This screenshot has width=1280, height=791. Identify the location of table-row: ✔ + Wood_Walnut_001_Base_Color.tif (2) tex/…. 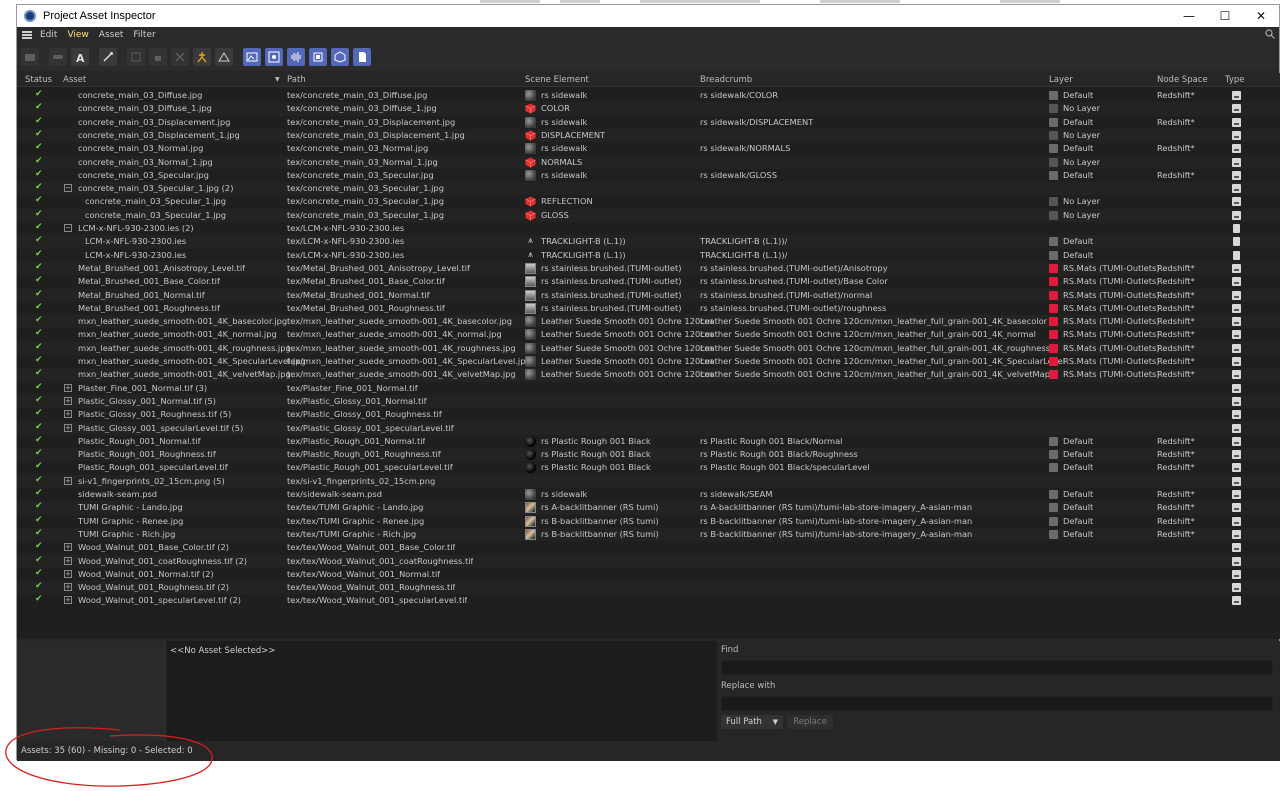
(648, 547).